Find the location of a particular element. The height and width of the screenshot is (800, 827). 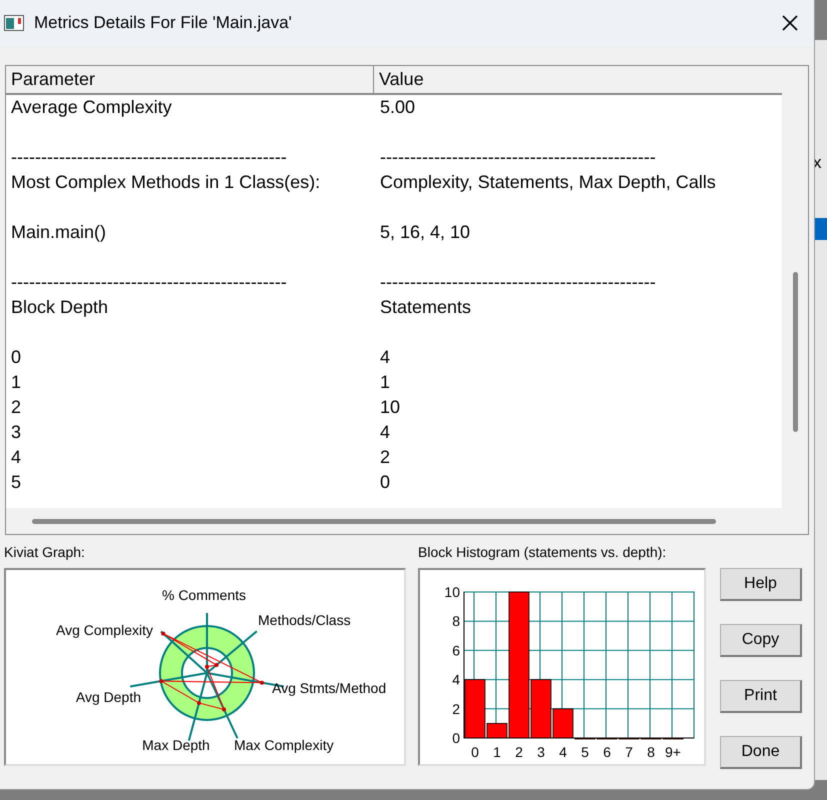

table-cell: Most Complex Methods in 1 Class(es): is located at coordinates (165, 182).